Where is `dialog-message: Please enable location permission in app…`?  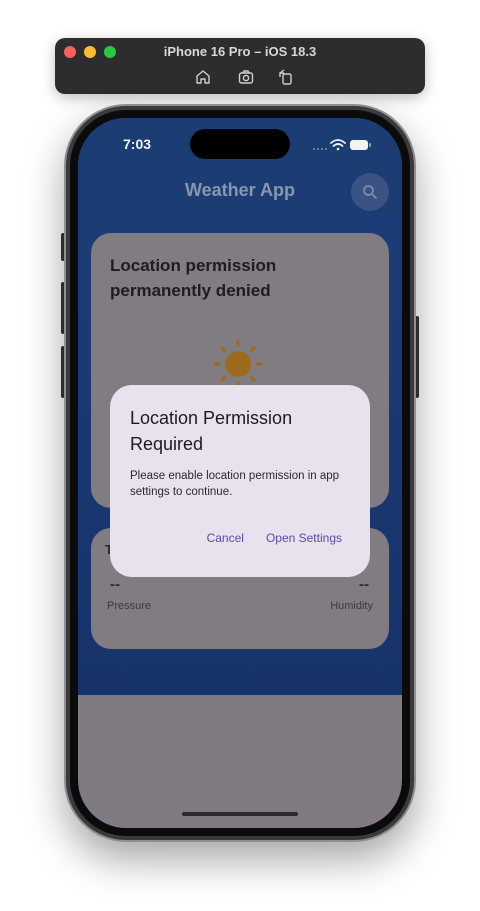
dialog-message: Please enable location permission in app… is located at coordinates (235, 484).